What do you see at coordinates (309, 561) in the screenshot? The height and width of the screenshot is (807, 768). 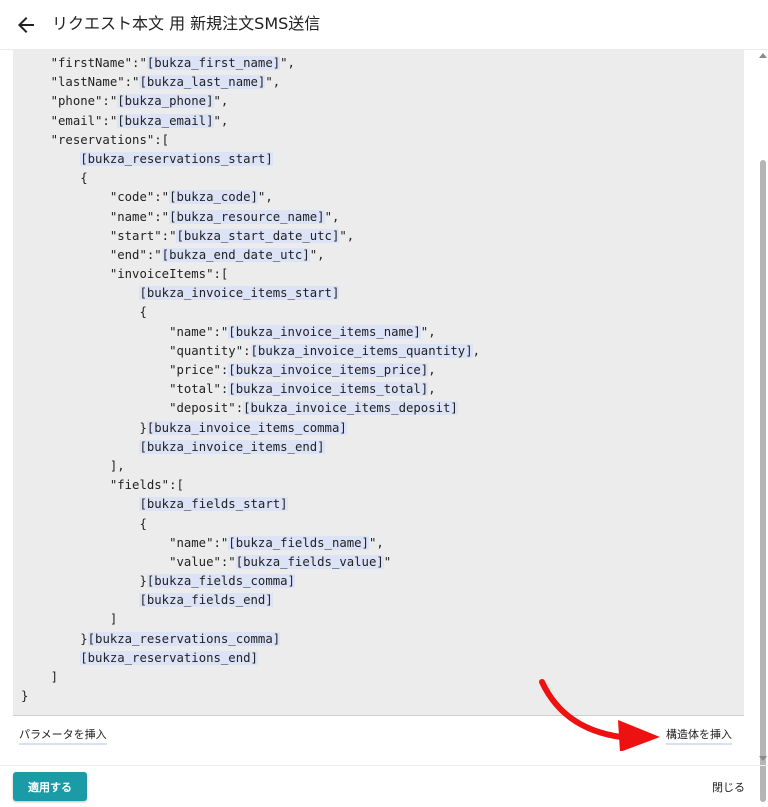 I see `parameter-token: [bukza_fields_value]` at bounding box center [309, 561].